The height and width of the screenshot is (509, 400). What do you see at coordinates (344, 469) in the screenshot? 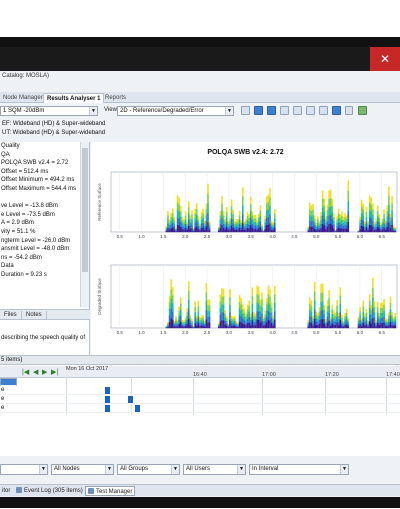
I see `chevron-down-icon: ▼` at bounding box center [344, 469].